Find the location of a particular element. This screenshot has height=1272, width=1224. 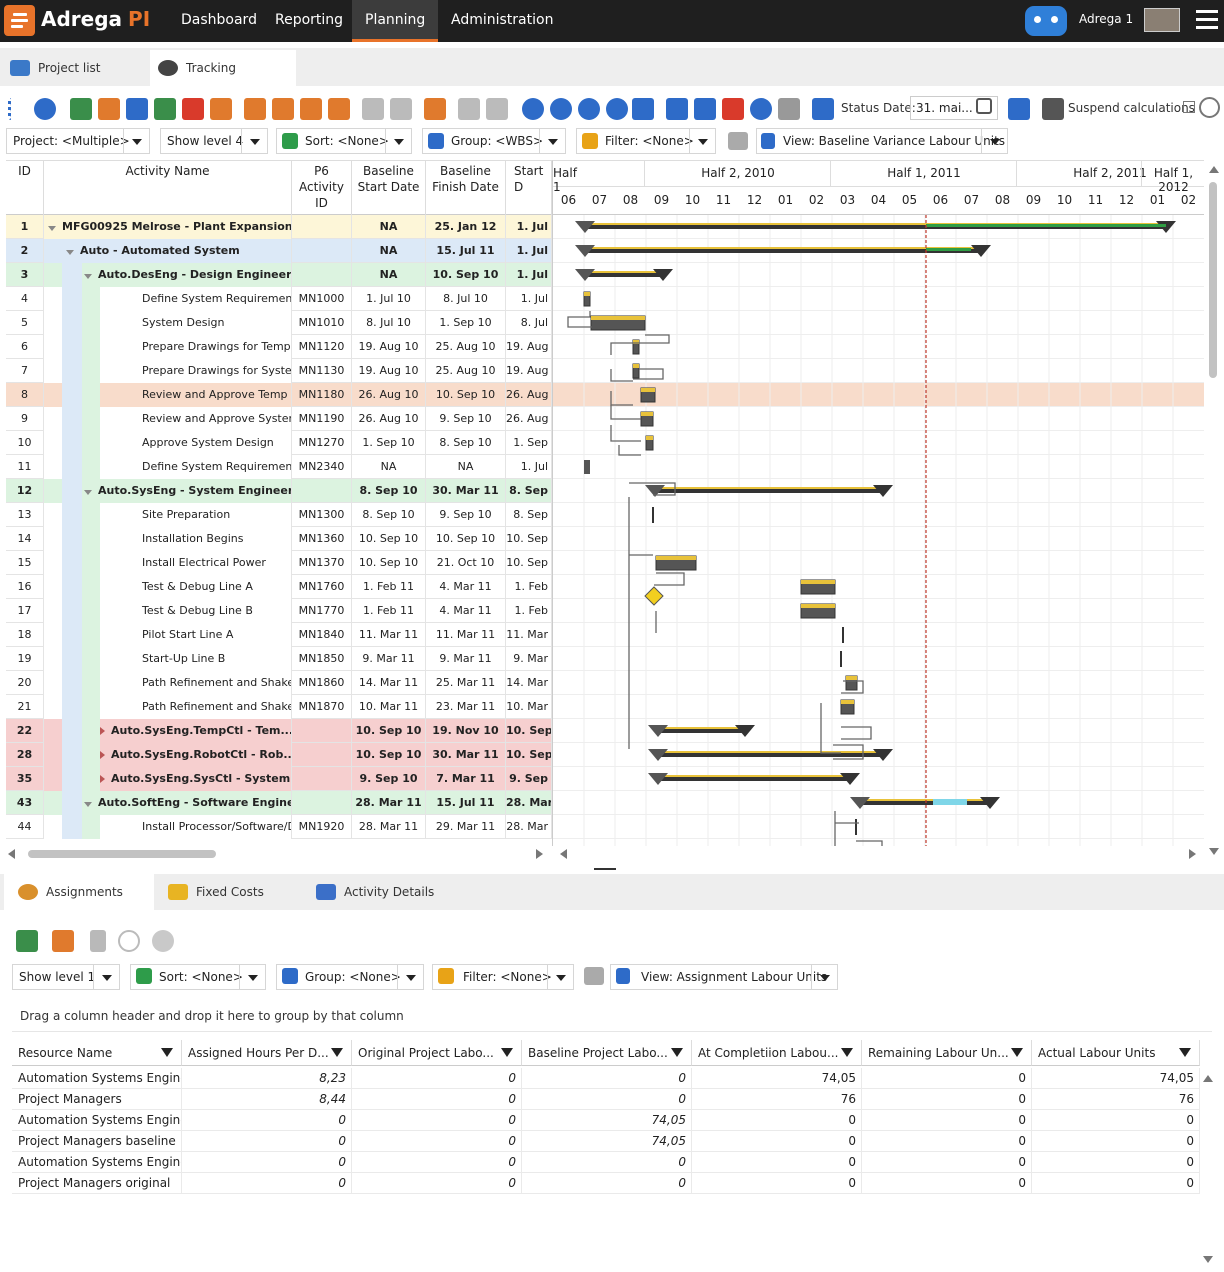

people-search-icon is located at coordinates (163, 941).